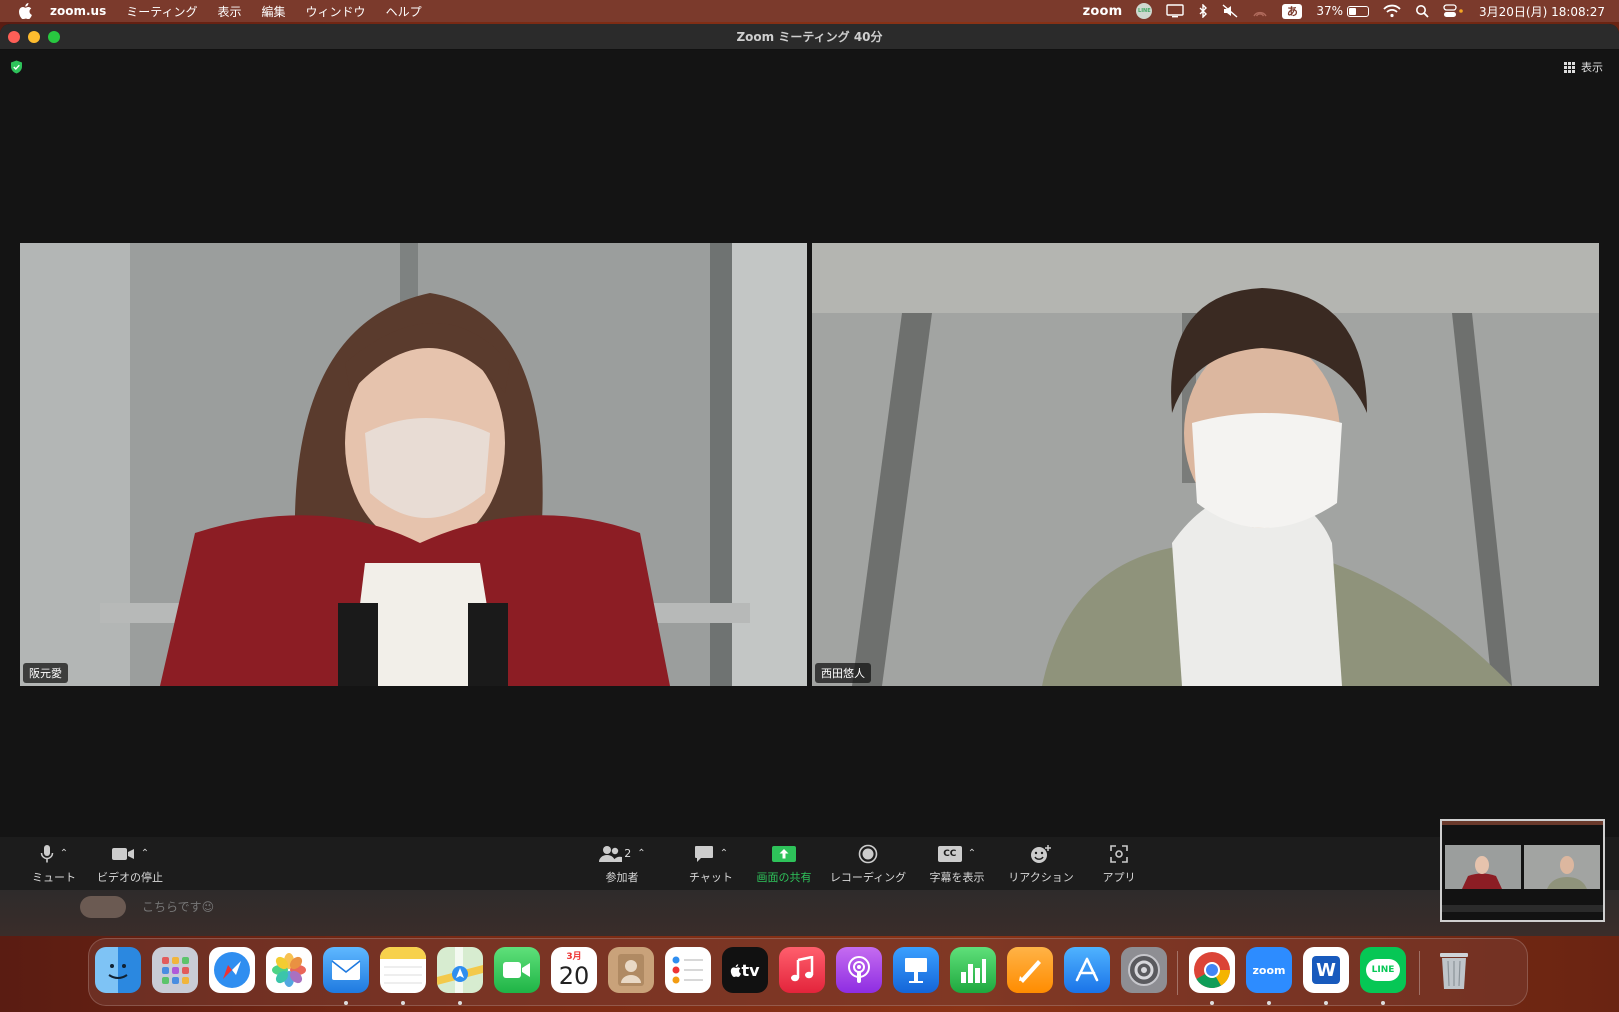 The image size is (1619, 1012). Describe the element at coordinates (1087, 970) in the screenshot. I see `dock-app-store` at that location.